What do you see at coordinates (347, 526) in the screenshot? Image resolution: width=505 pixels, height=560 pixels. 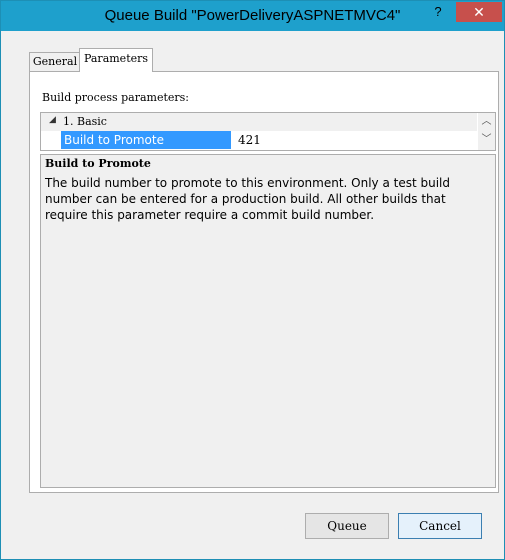 I see `queue-button: Queue` at bounding box center [347, 526].